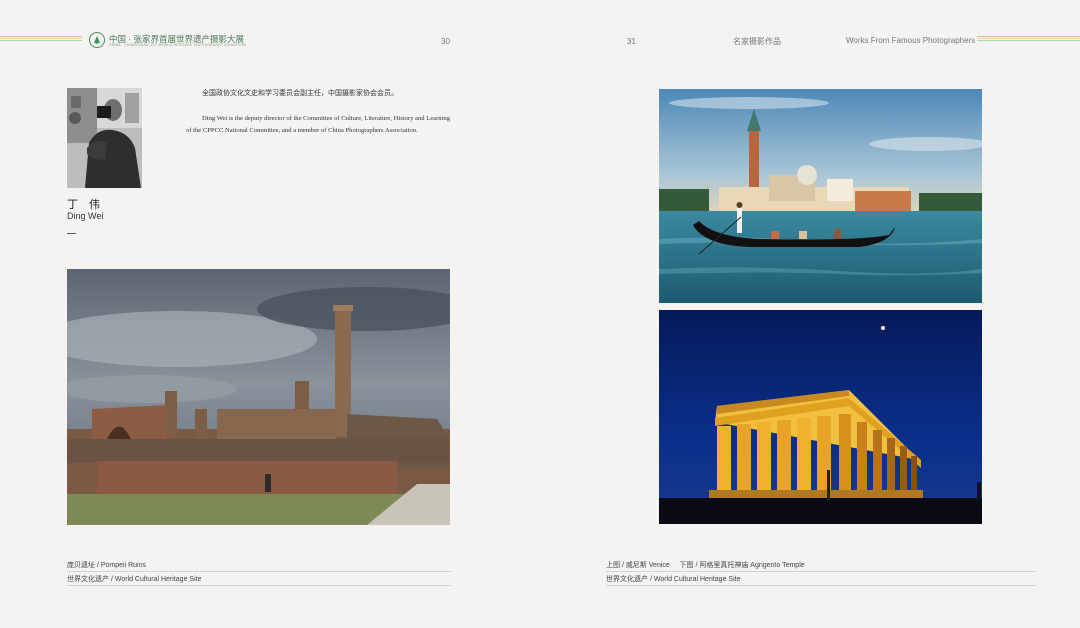  What do you see at coordinates (134, 579) in the screenshot?
I see `caption-left-subtitle: 世界文化遗产 / World Cultural Heritage Site` at bounding box center [134, 579].